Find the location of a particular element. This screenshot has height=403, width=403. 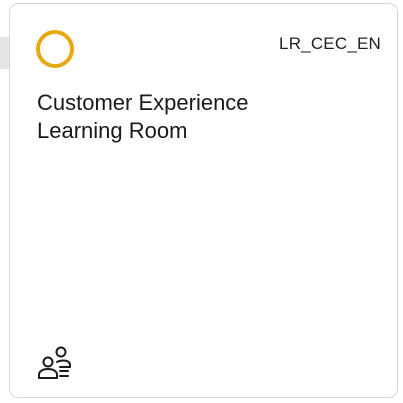

tile-title-line-2: Learning Room is located at coordinates (112, 130).